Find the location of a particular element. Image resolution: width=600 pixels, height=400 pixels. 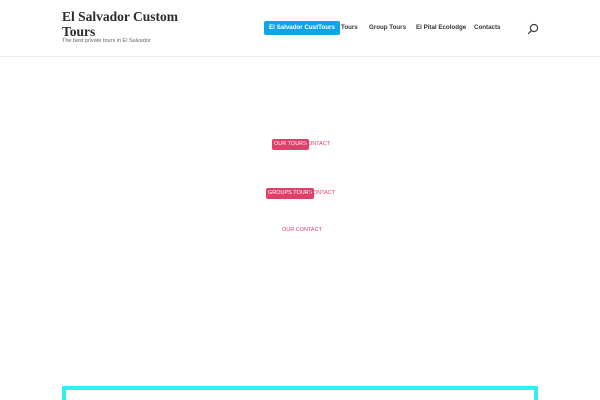

footer-box is located at coordinates (300, 393).